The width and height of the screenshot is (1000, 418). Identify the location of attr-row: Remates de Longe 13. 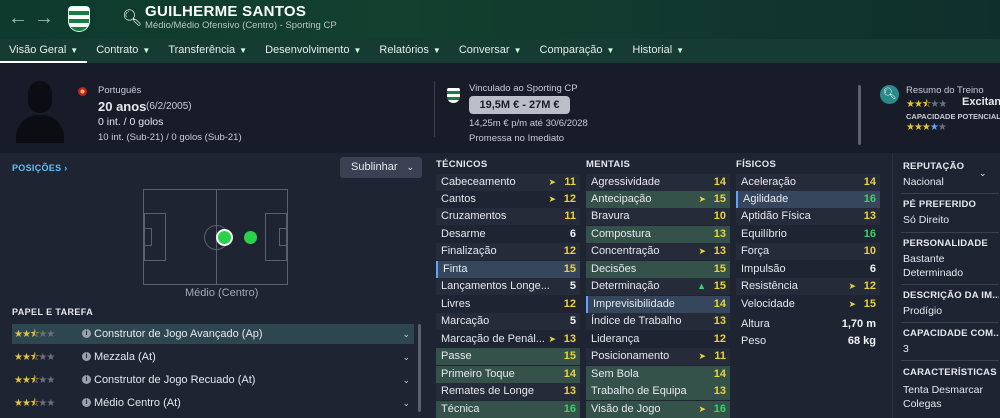
(508, 391).